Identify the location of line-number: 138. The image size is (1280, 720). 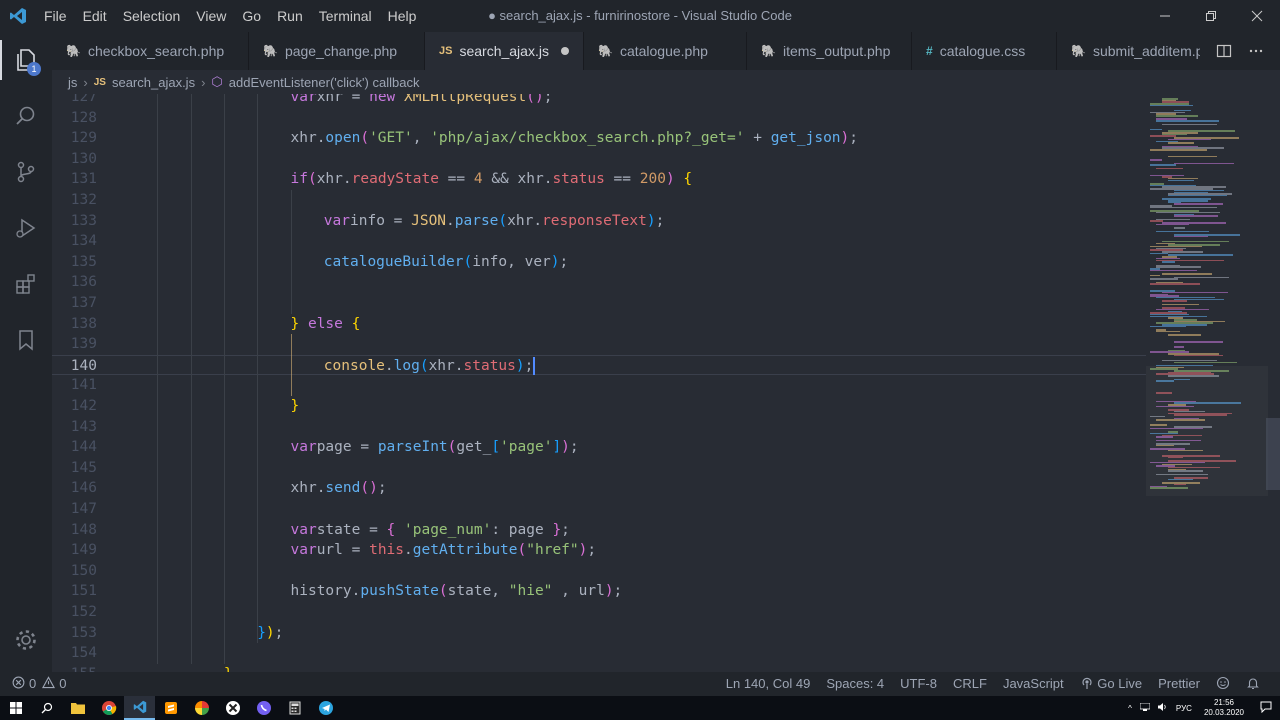
(83, 323).